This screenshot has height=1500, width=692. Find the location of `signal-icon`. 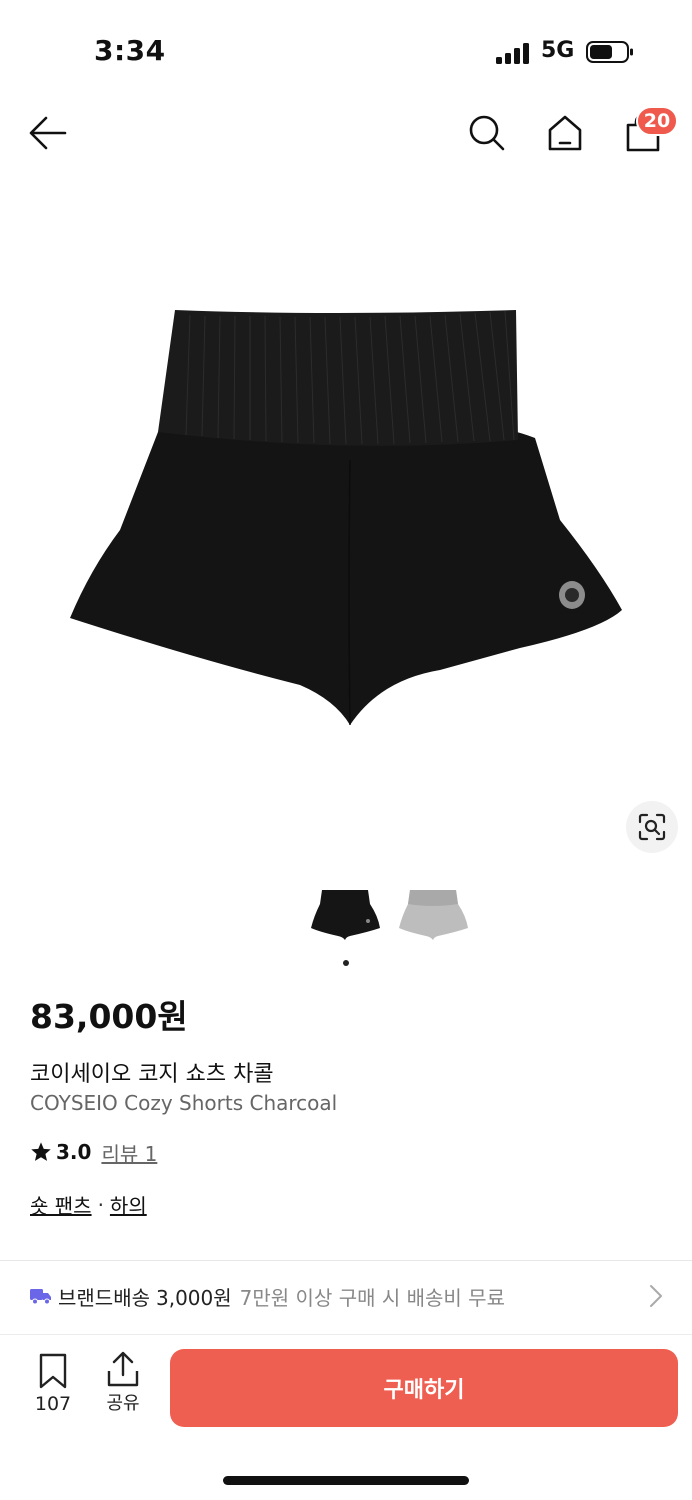

signal-icon is located at coordinates (512, 53).